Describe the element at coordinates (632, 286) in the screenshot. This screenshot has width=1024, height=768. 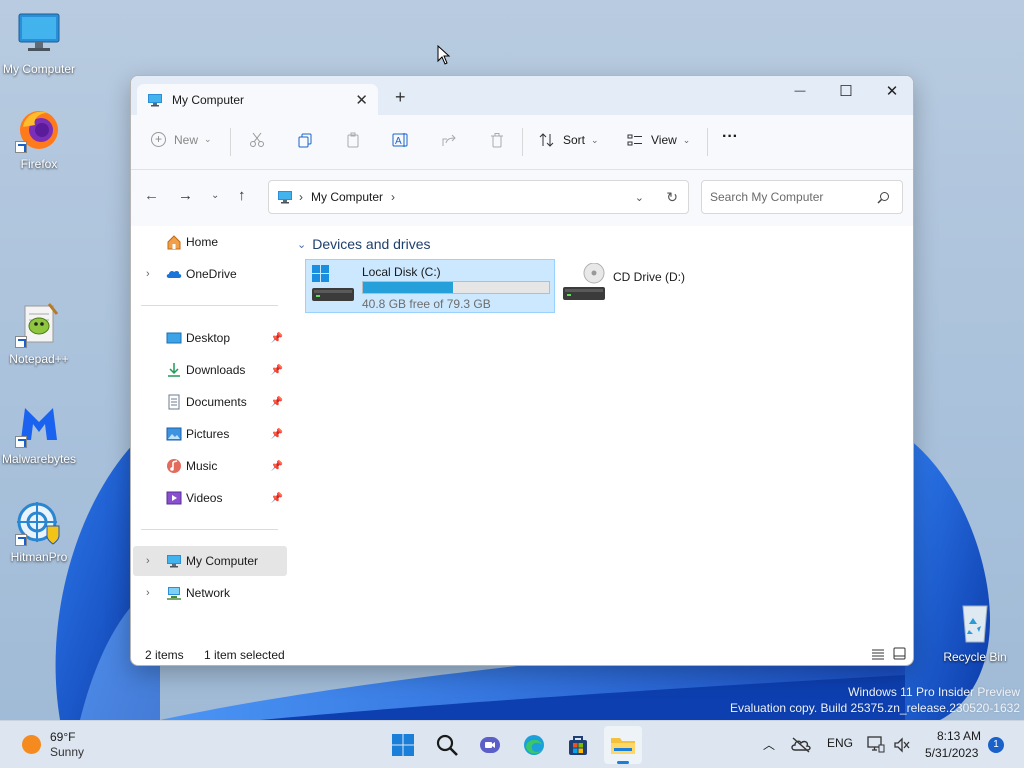
I see `drive-cd-drive-d: CD Drive (D:)` at that location.